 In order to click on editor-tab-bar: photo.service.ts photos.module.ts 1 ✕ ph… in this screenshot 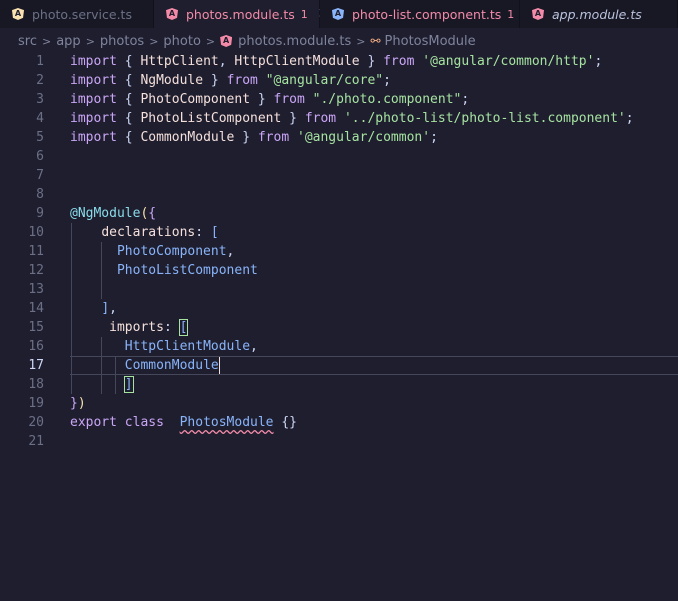, I will do `click(339, 14)`.